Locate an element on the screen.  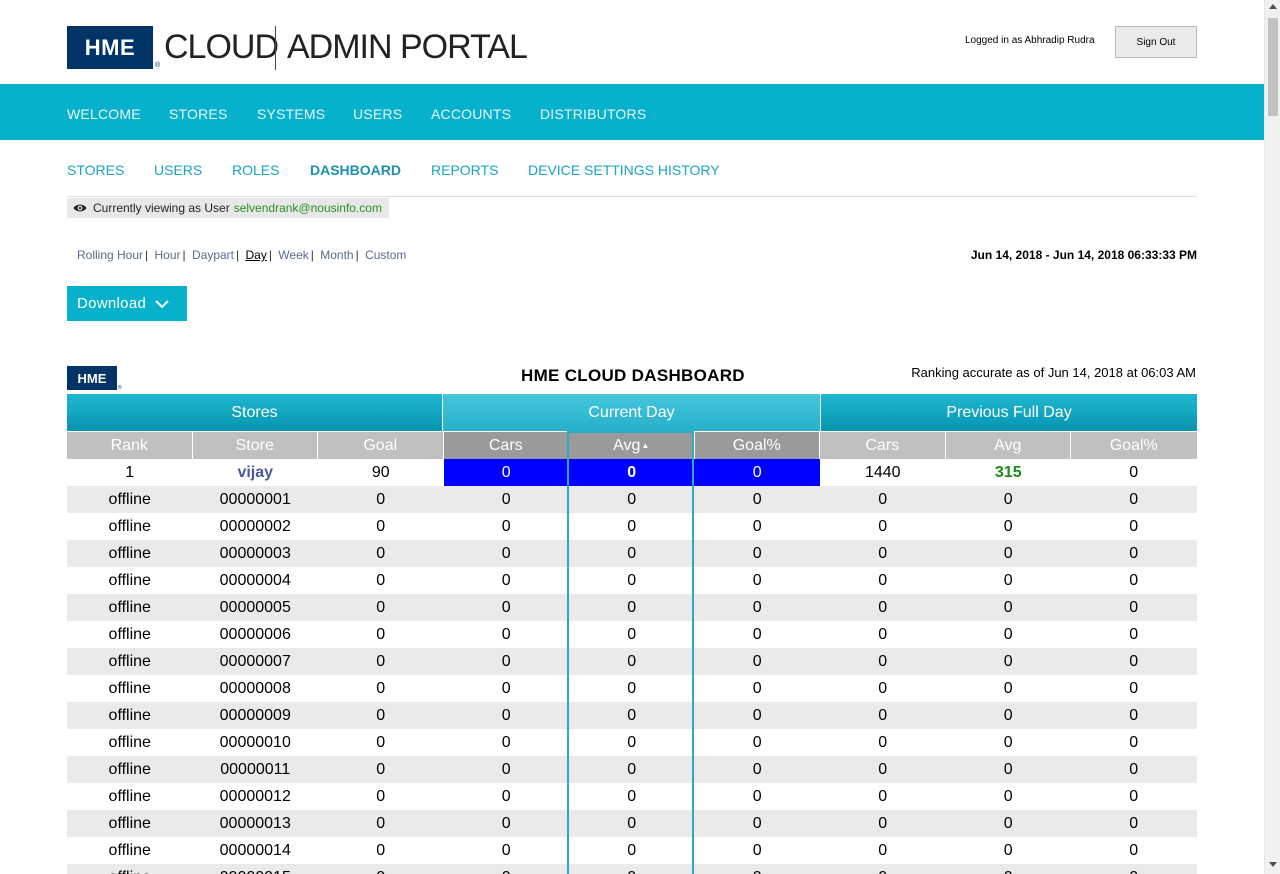
hme-logo: HME is located at coordinates (110, 47).